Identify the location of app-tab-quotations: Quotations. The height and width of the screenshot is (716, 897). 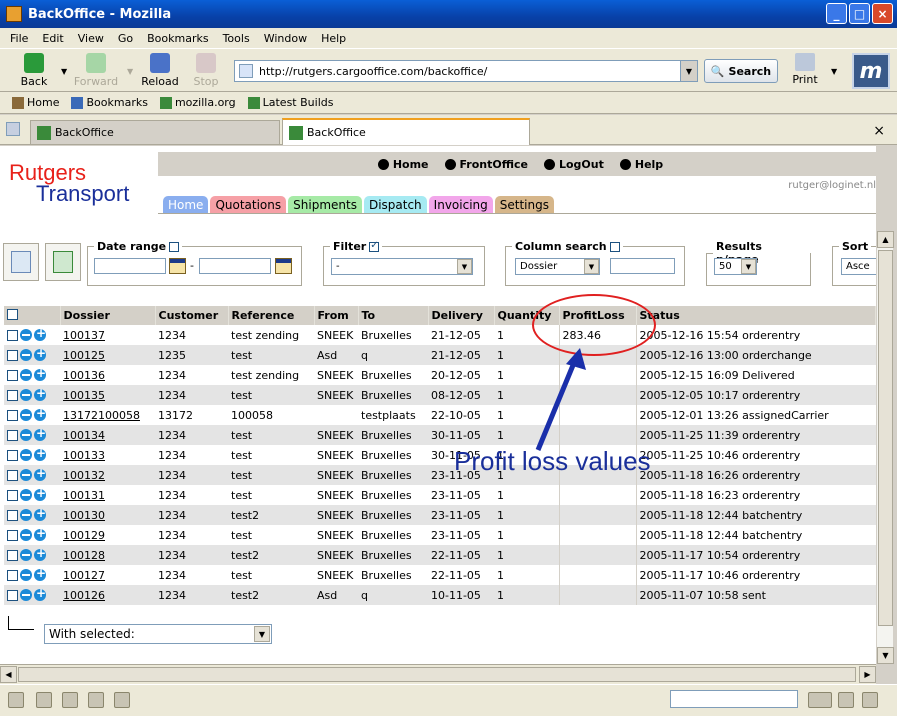
(248, 205).